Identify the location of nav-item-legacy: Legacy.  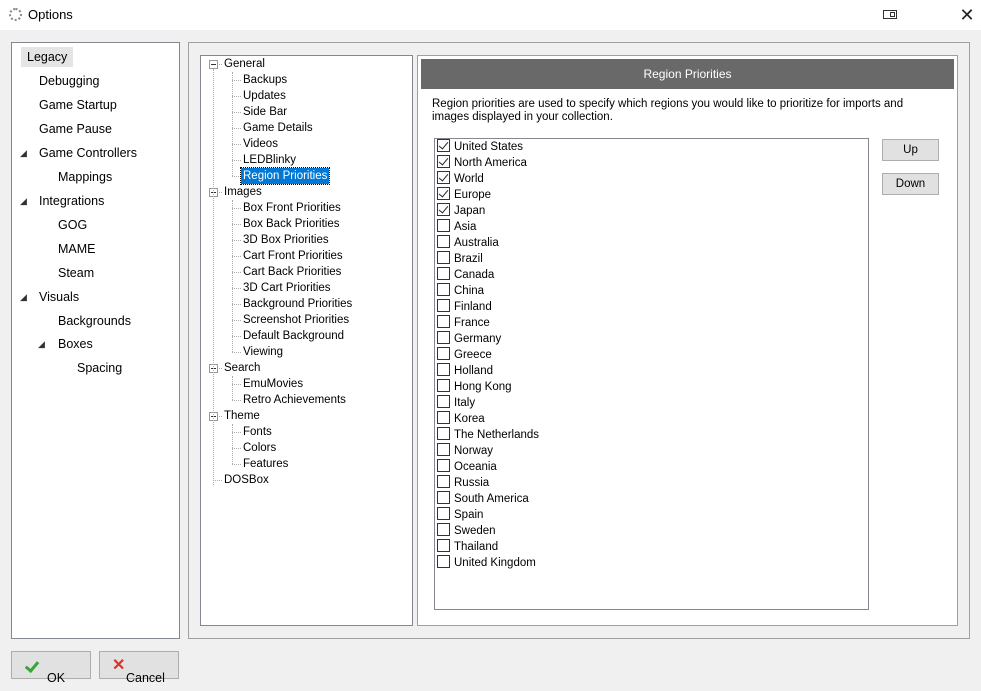
(47, 57).